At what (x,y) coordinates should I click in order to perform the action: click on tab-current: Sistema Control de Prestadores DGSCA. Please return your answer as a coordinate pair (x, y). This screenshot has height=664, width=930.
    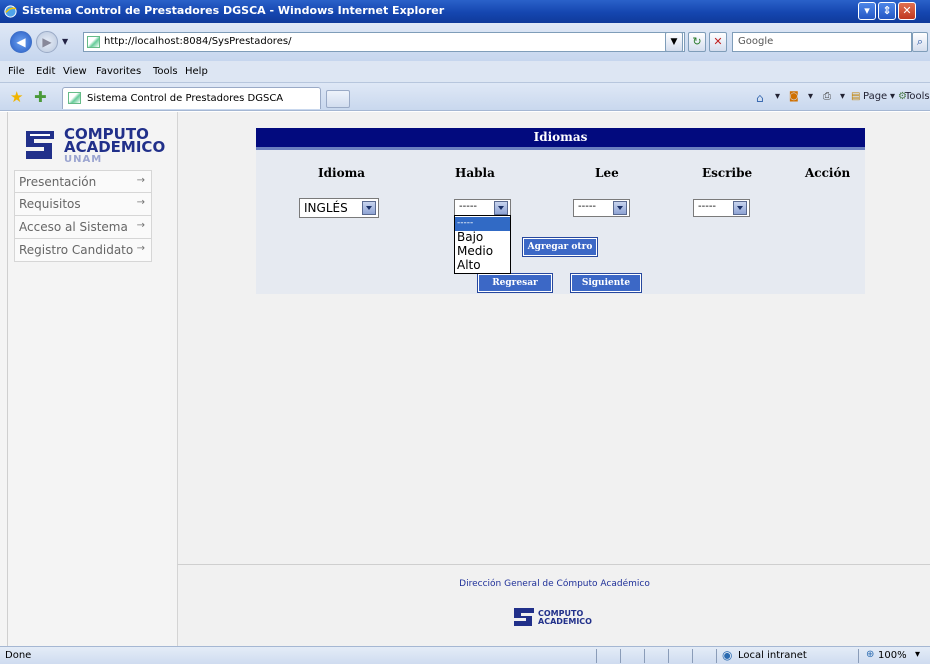
    Looking at the image, I should click on (191, 98).